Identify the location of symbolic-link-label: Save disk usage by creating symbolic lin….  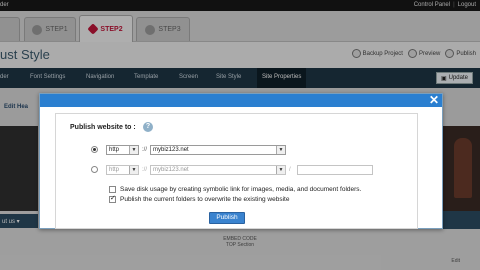
(241, 189).